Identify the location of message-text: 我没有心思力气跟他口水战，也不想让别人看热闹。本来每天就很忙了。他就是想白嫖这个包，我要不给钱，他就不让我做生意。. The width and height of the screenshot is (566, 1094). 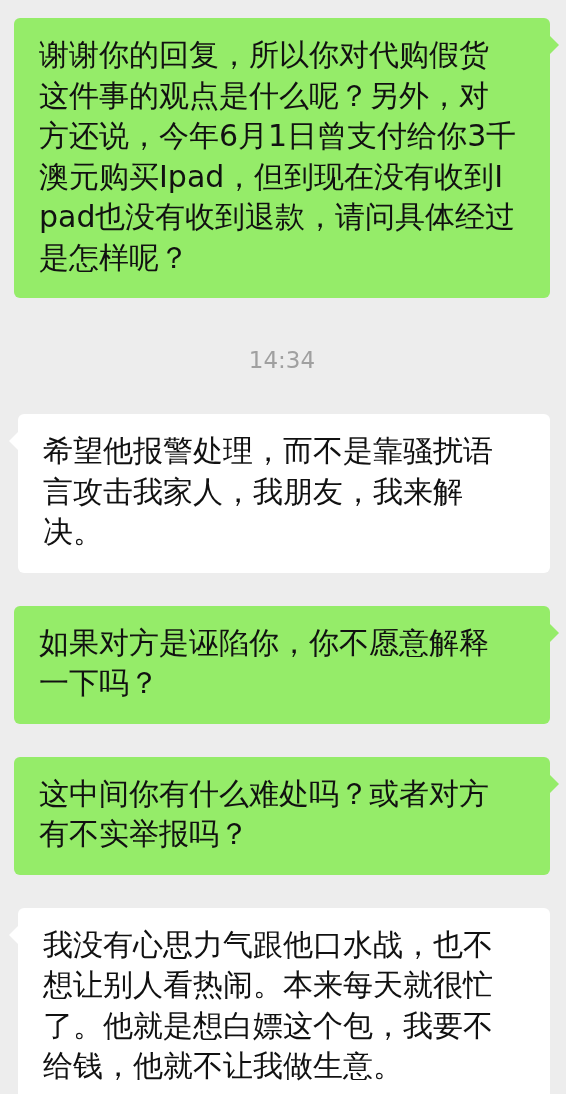
(268, 1004).